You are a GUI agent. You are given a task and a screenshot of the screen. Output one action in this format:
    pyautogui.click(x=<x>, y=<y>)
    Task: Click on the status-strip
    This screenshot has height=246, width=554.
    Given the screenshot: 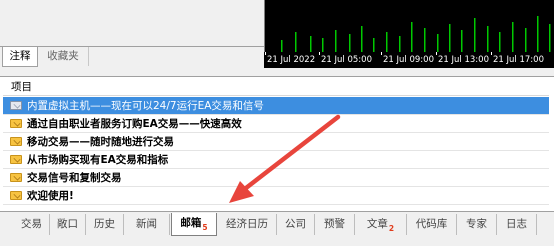 What is the action you would take?
    pyautogui.click(x=277, y=241)
    